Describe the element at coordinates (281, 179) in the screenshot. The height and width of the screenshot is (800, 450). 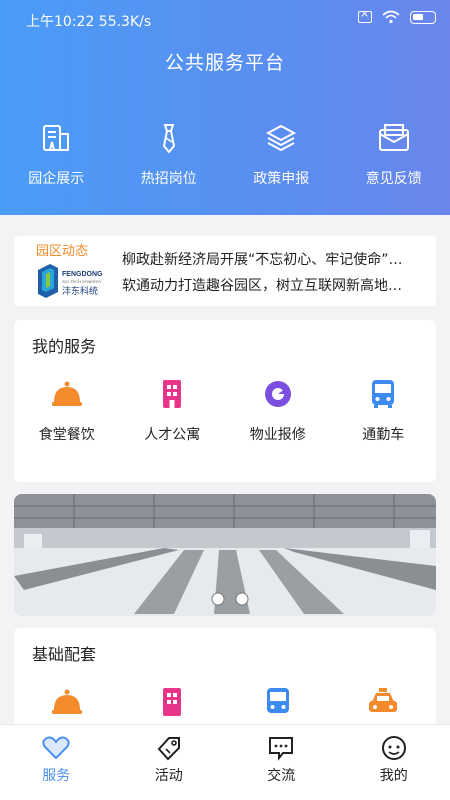
I see `menu-label: 政策申报` at that location.